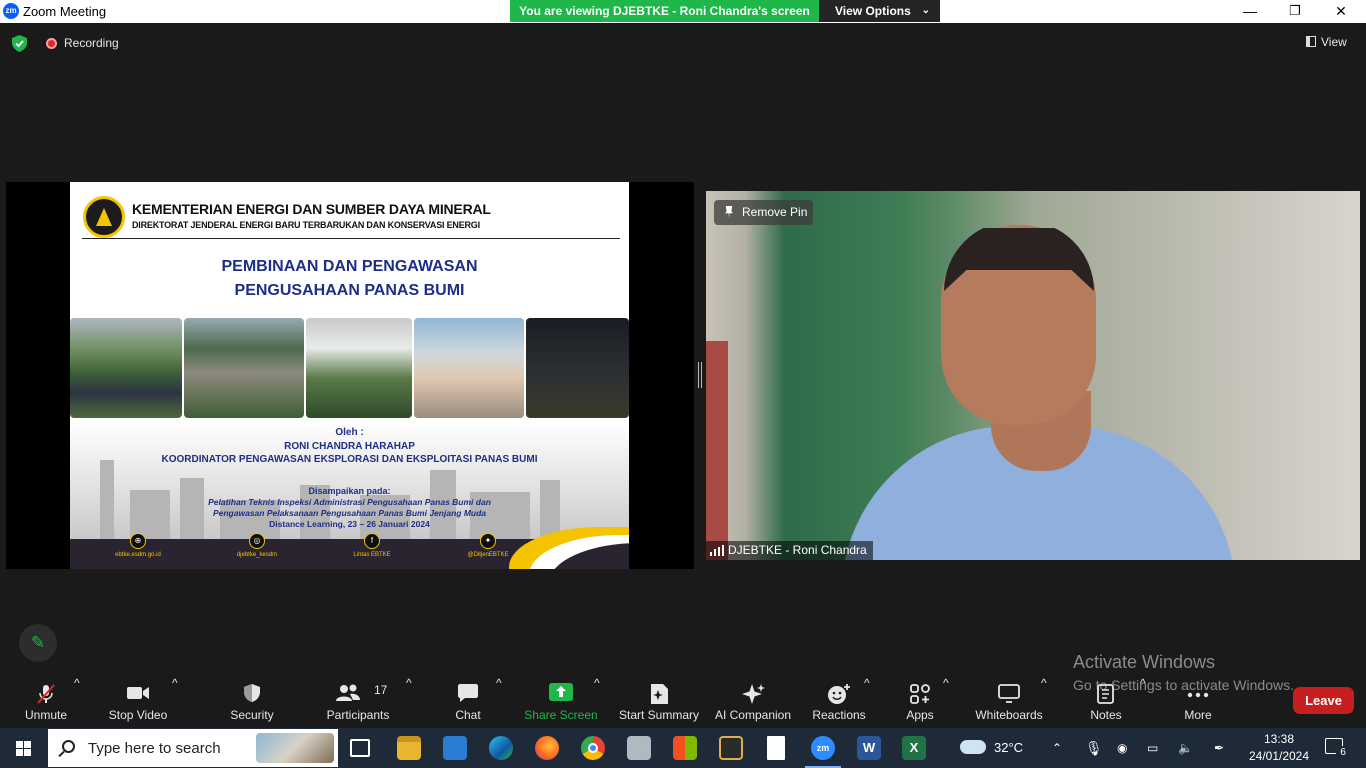 This screenshot has width=1366, height=768. I want to click on more-label: More, so click(1198, 715).